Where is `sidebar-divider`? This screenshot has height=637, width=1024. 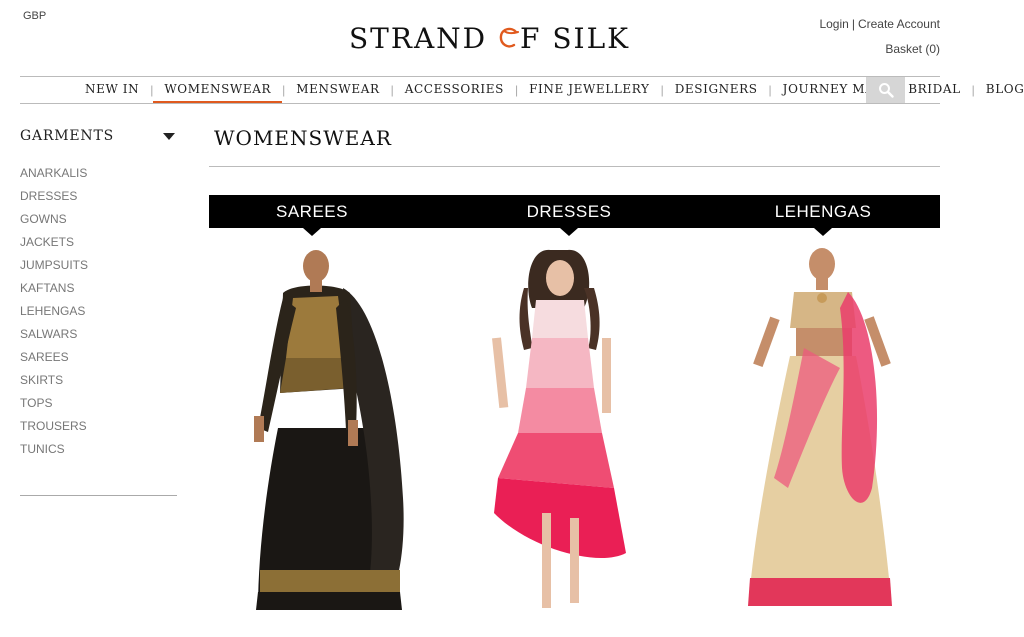
sidebar-divider is located at coordinates (98, 495).